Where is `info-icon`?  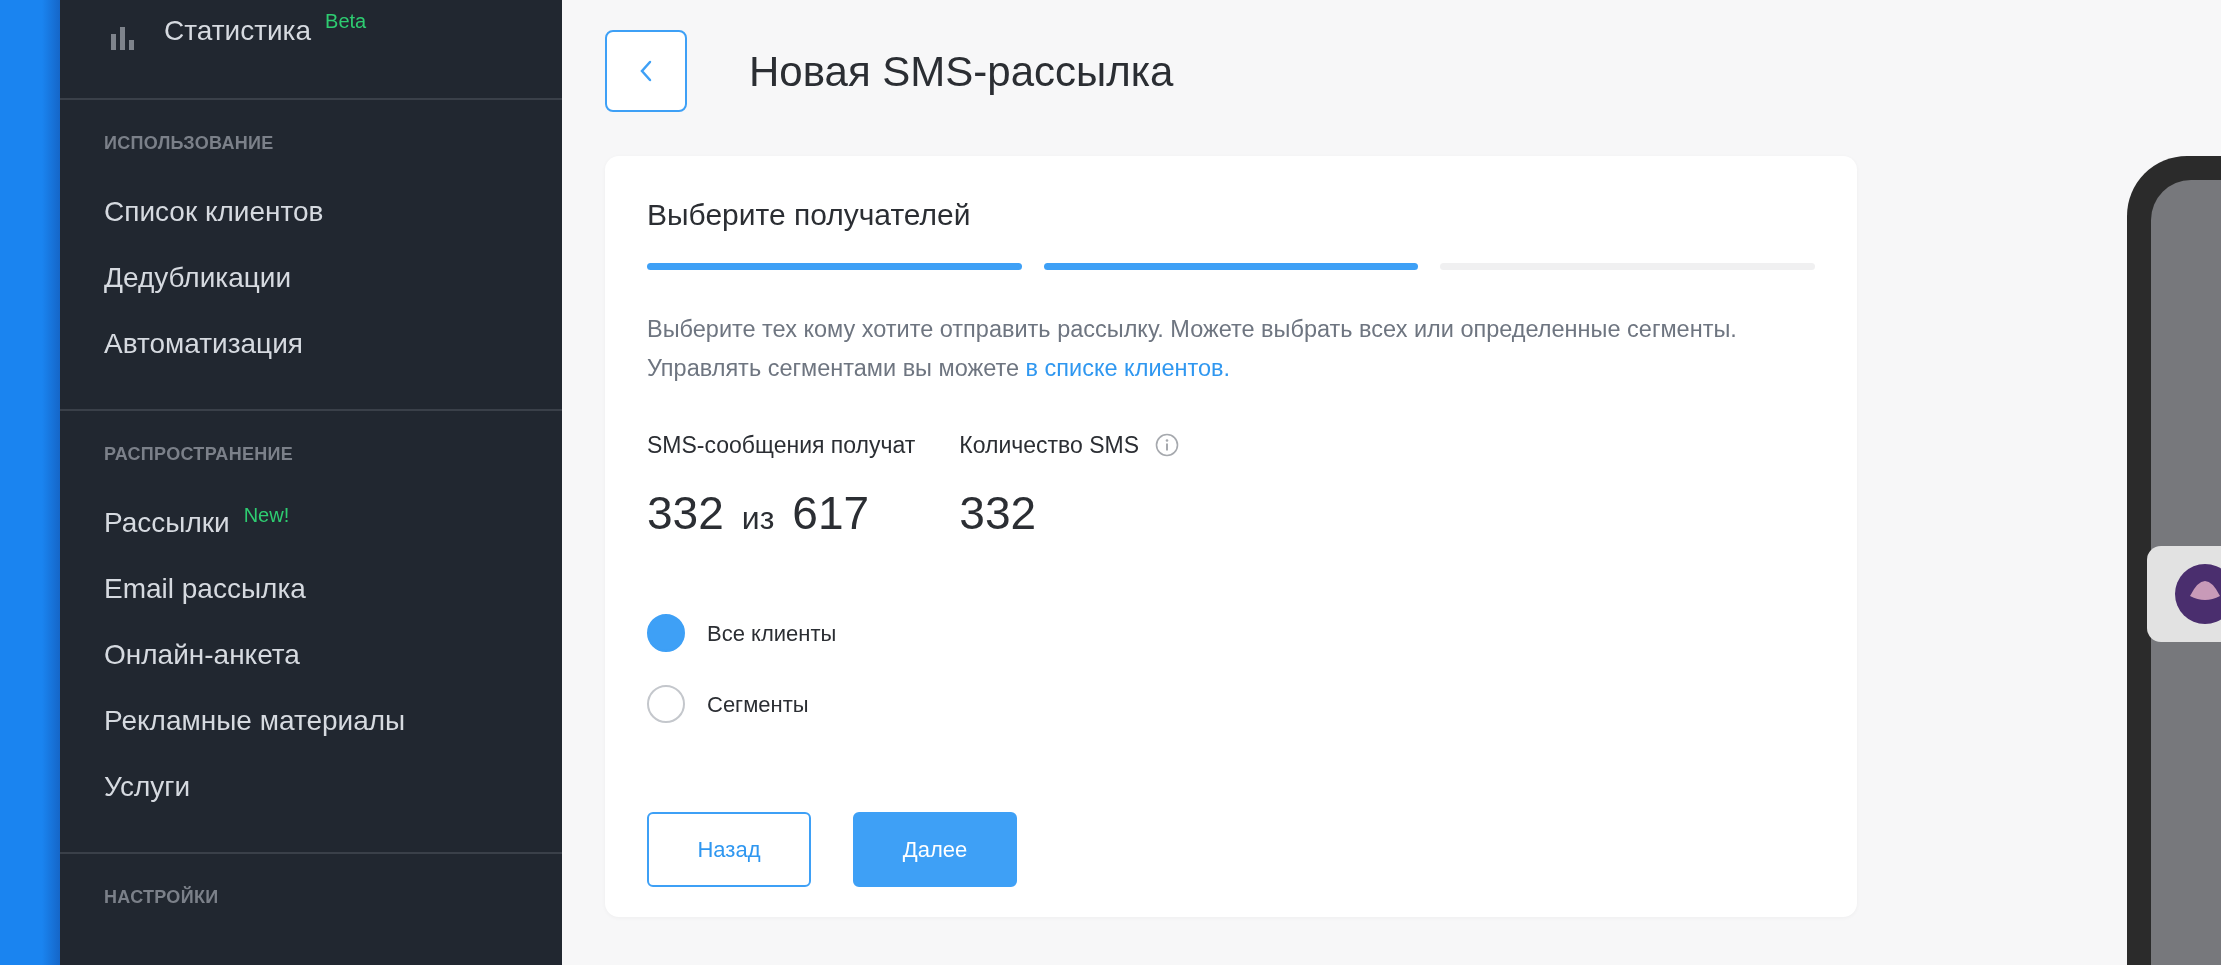
info-icon is located at coordinates (1167, 445).